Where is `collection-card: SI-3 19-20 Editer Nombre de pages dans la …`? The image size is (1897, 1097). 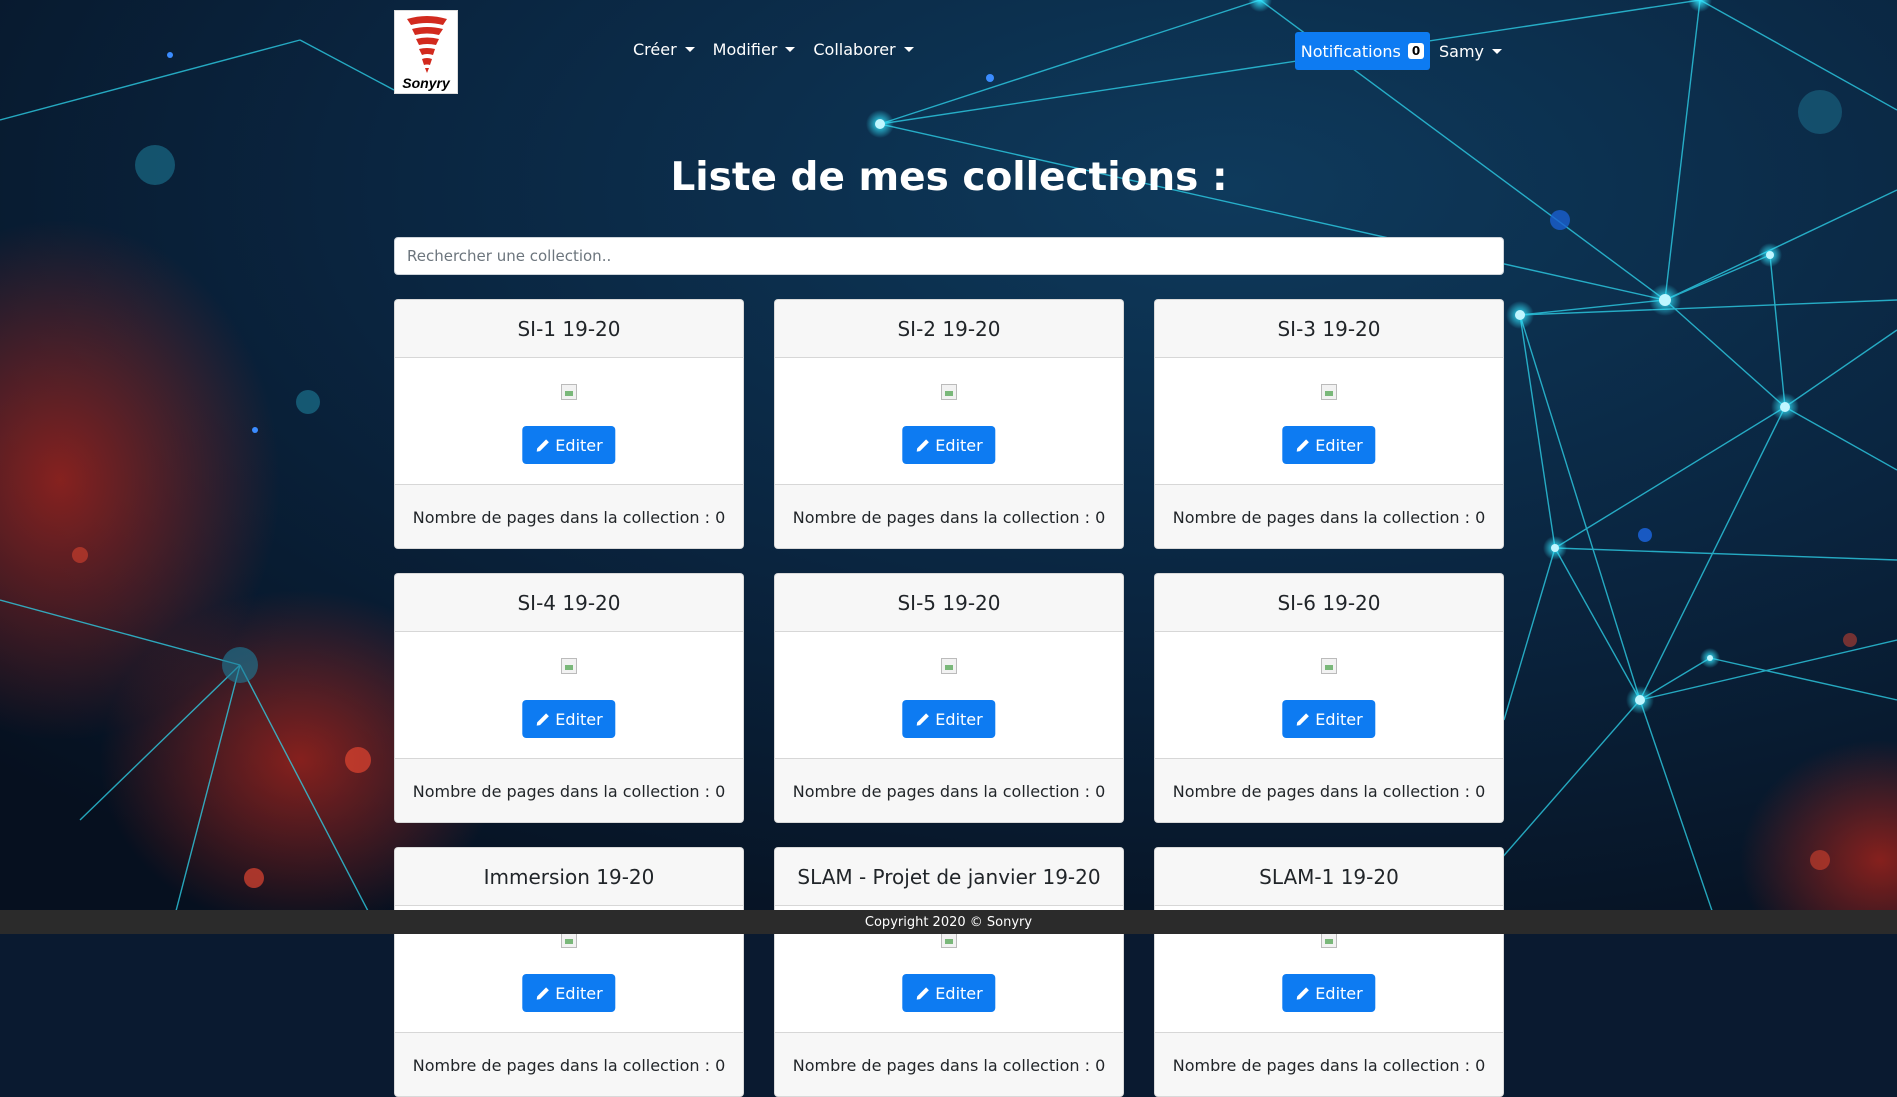 collection-card: SI-3 19-20 Editer Nombre de pages dans la … is located at coordinates (1329, 424).